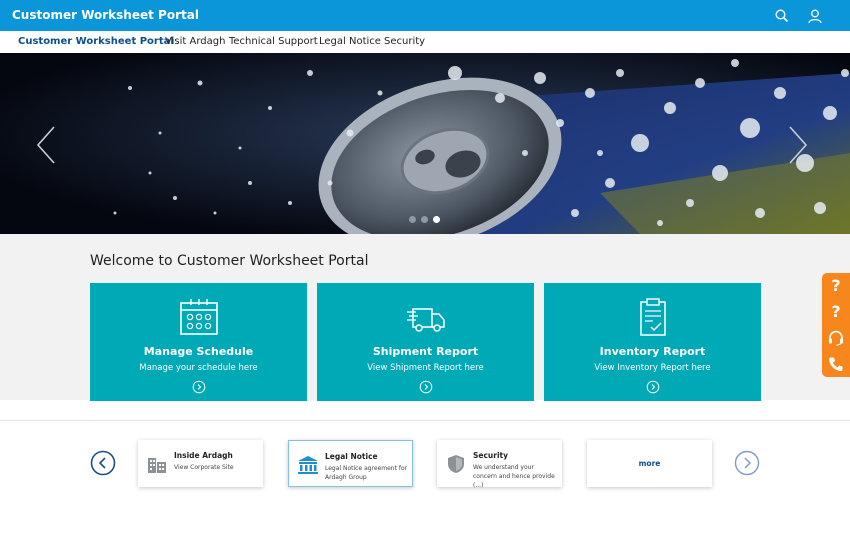  Describe the element at coordinates (652, 351) in the screenshot. I see `tile-title: Inventory Report` at that location.